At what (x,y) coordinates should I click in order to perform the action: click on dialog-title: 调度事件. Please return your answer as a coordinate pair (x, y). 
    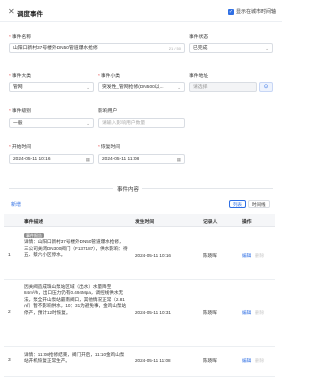
    Looking at the image, I should click on (30, 14).